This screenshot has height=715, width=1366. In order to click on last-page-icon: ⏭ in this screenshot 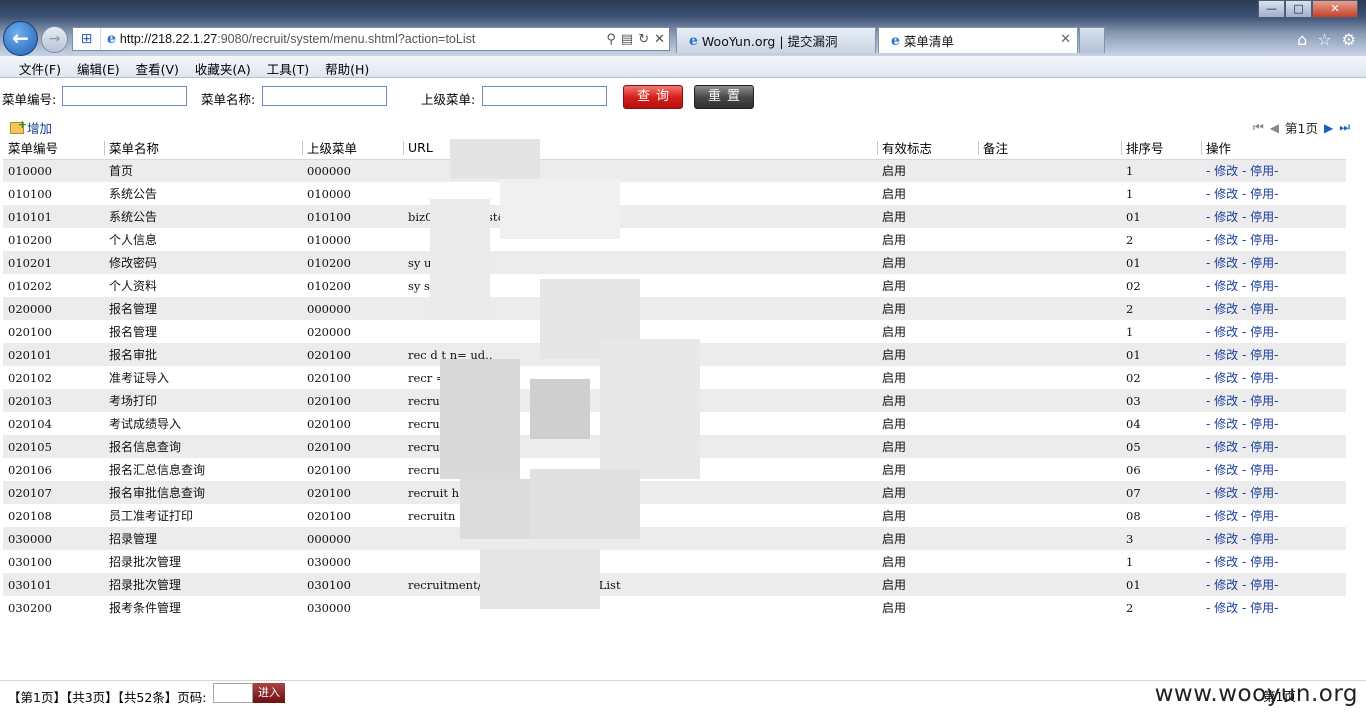, I will do `click(1344, 127)`.